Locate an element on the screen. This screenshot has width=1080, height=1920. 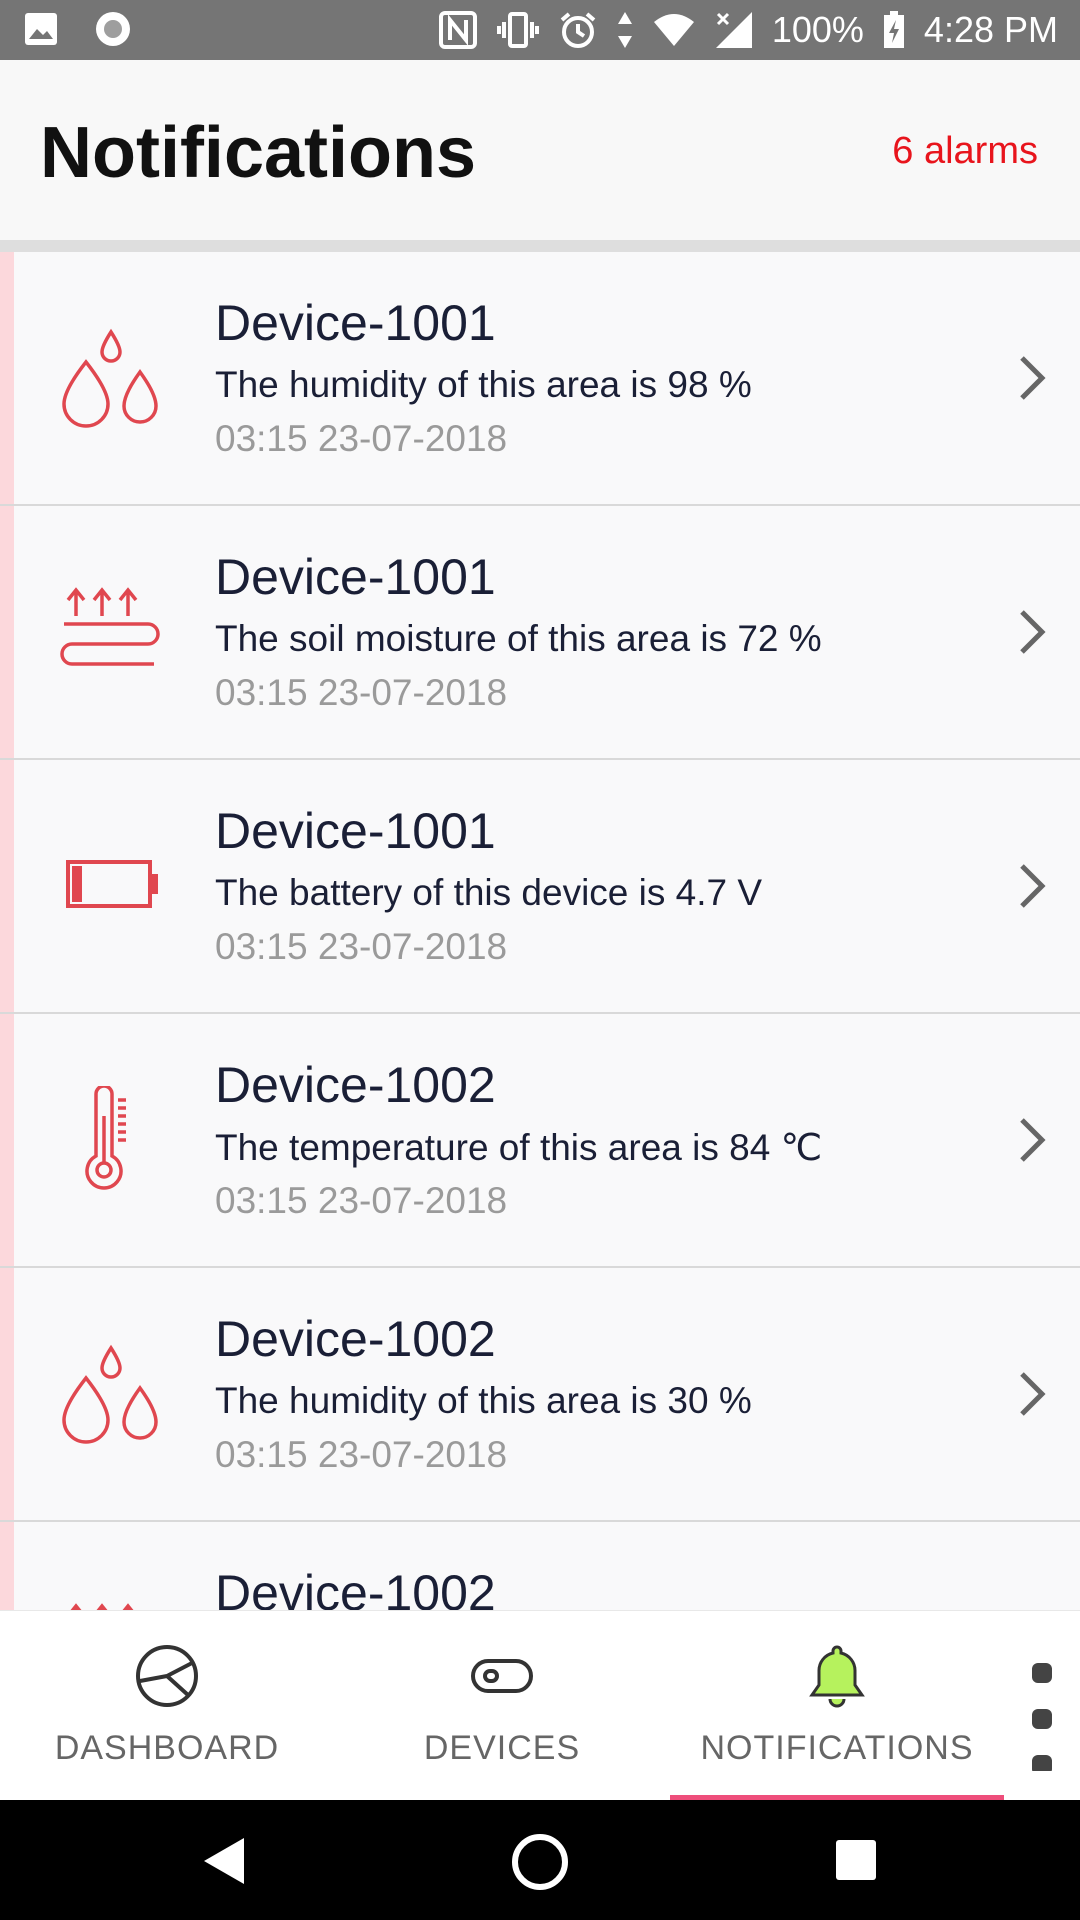
tab-notifications: NOTIFICATIONS is located at coordinates (837, 1706).